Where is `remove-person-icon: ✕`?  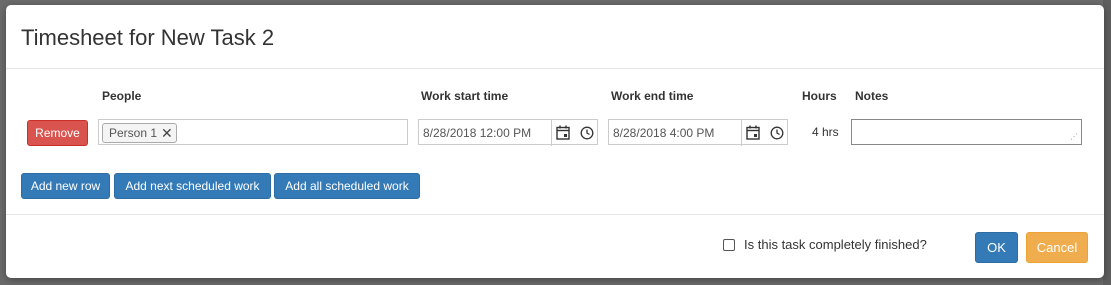
remove-person-icon: ✕ is located at coordinates (167, 133).